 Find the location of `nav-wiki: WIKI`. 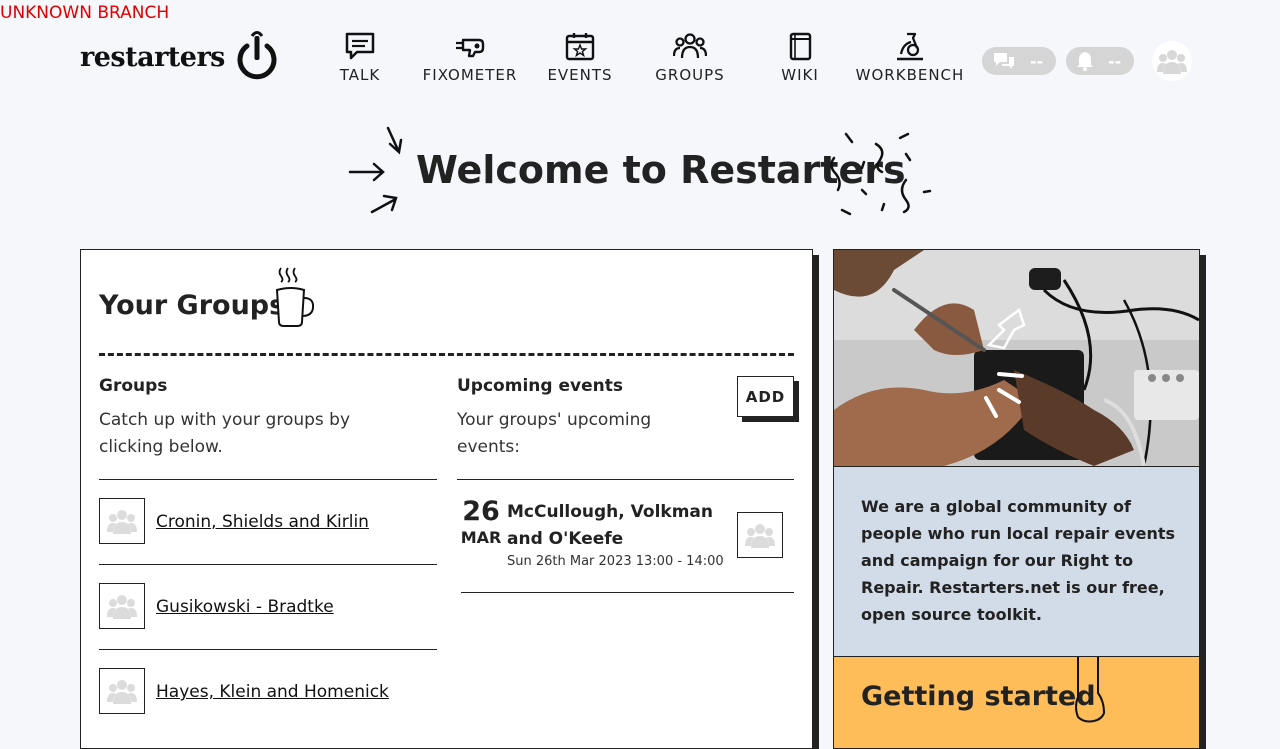

nav-wiki: WIKI is located at coordinates (800, 57).